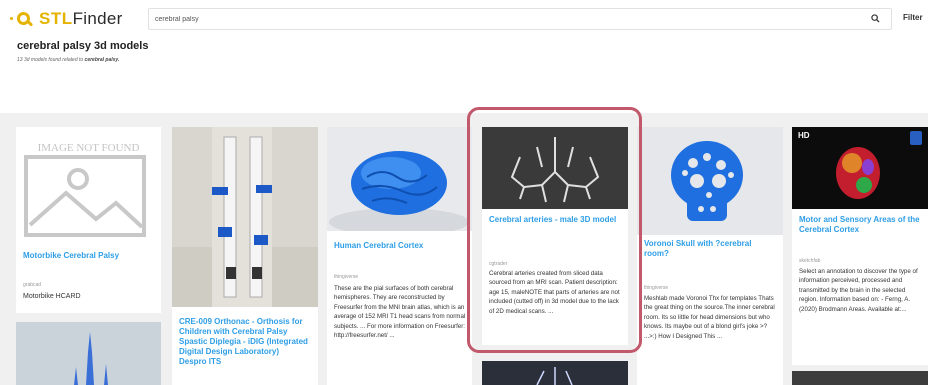  What do you see at coordinates (52, 296) in the screenshot?
I see `card-author: Motorbike HCARD` at bounding box center [52, 296].